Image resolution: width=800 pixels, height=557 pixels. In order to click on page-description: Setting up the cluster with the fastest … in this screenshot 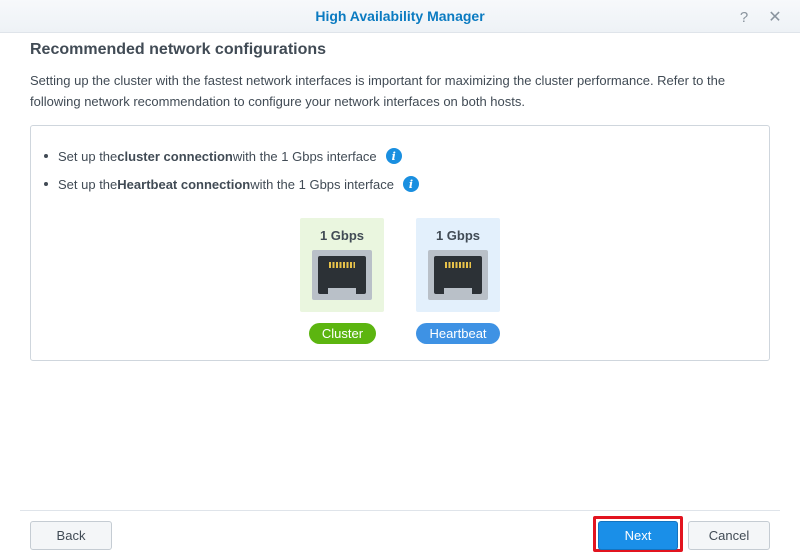, I will do `click(378, 91)`.